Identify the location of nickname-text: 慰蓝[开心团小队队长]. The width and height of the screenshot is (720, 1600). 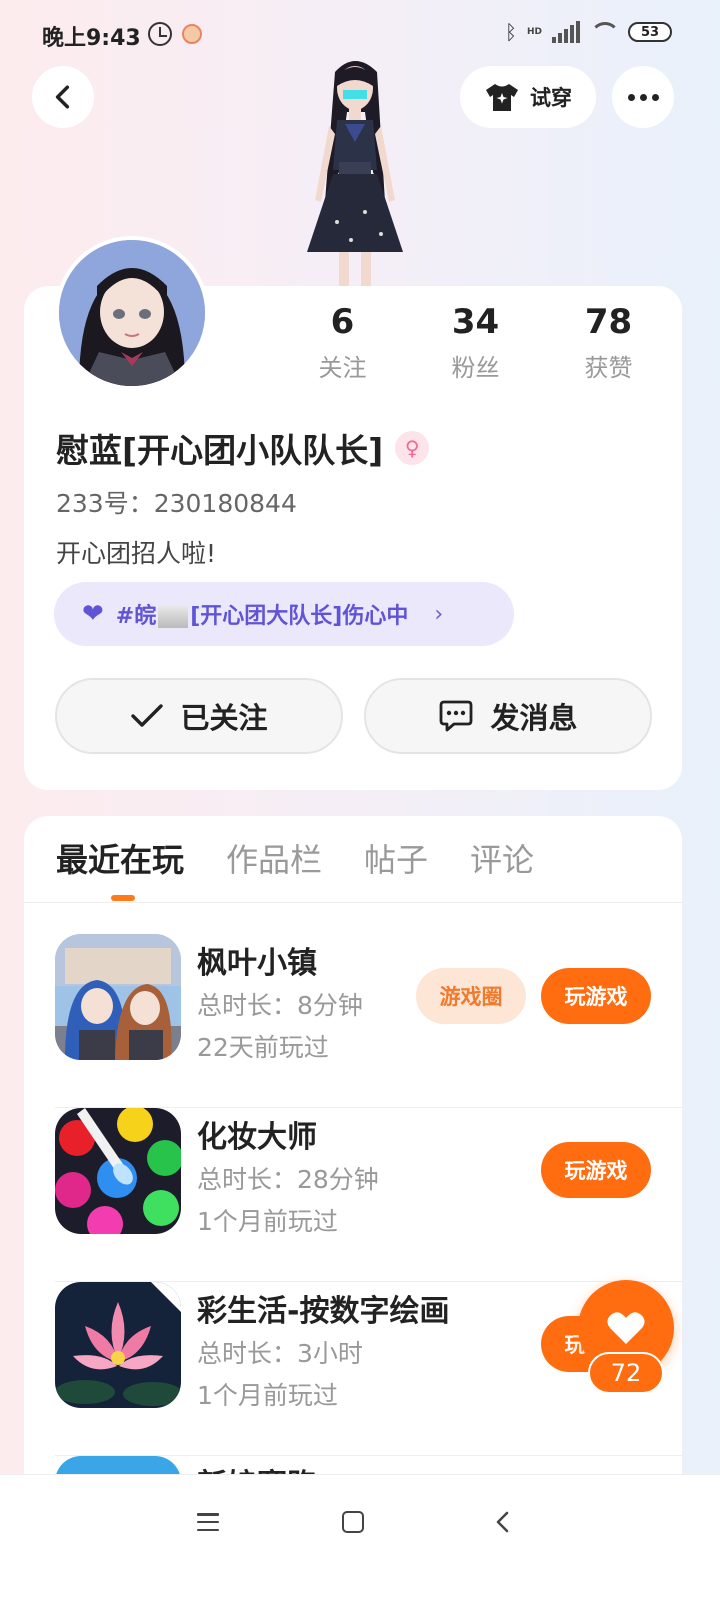
(220, 450).